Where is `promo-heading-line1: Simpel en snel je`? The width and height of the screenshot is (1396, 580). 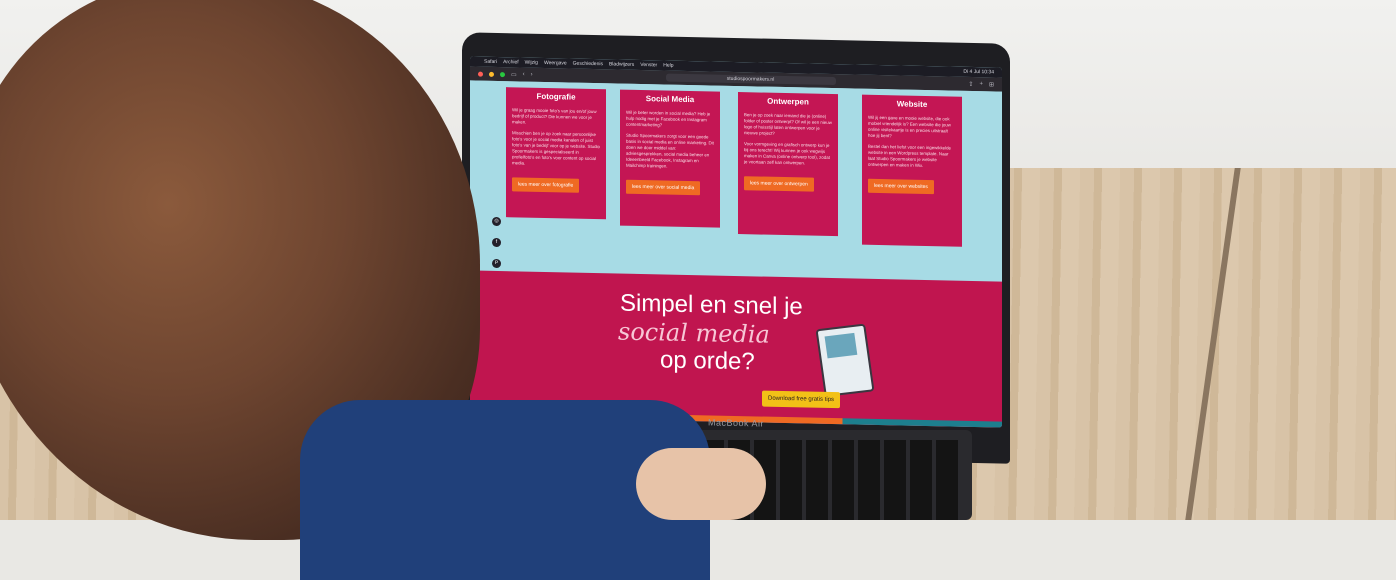 promo-heading-line1: Simpel en snel je is located at coordinates (711, 305).